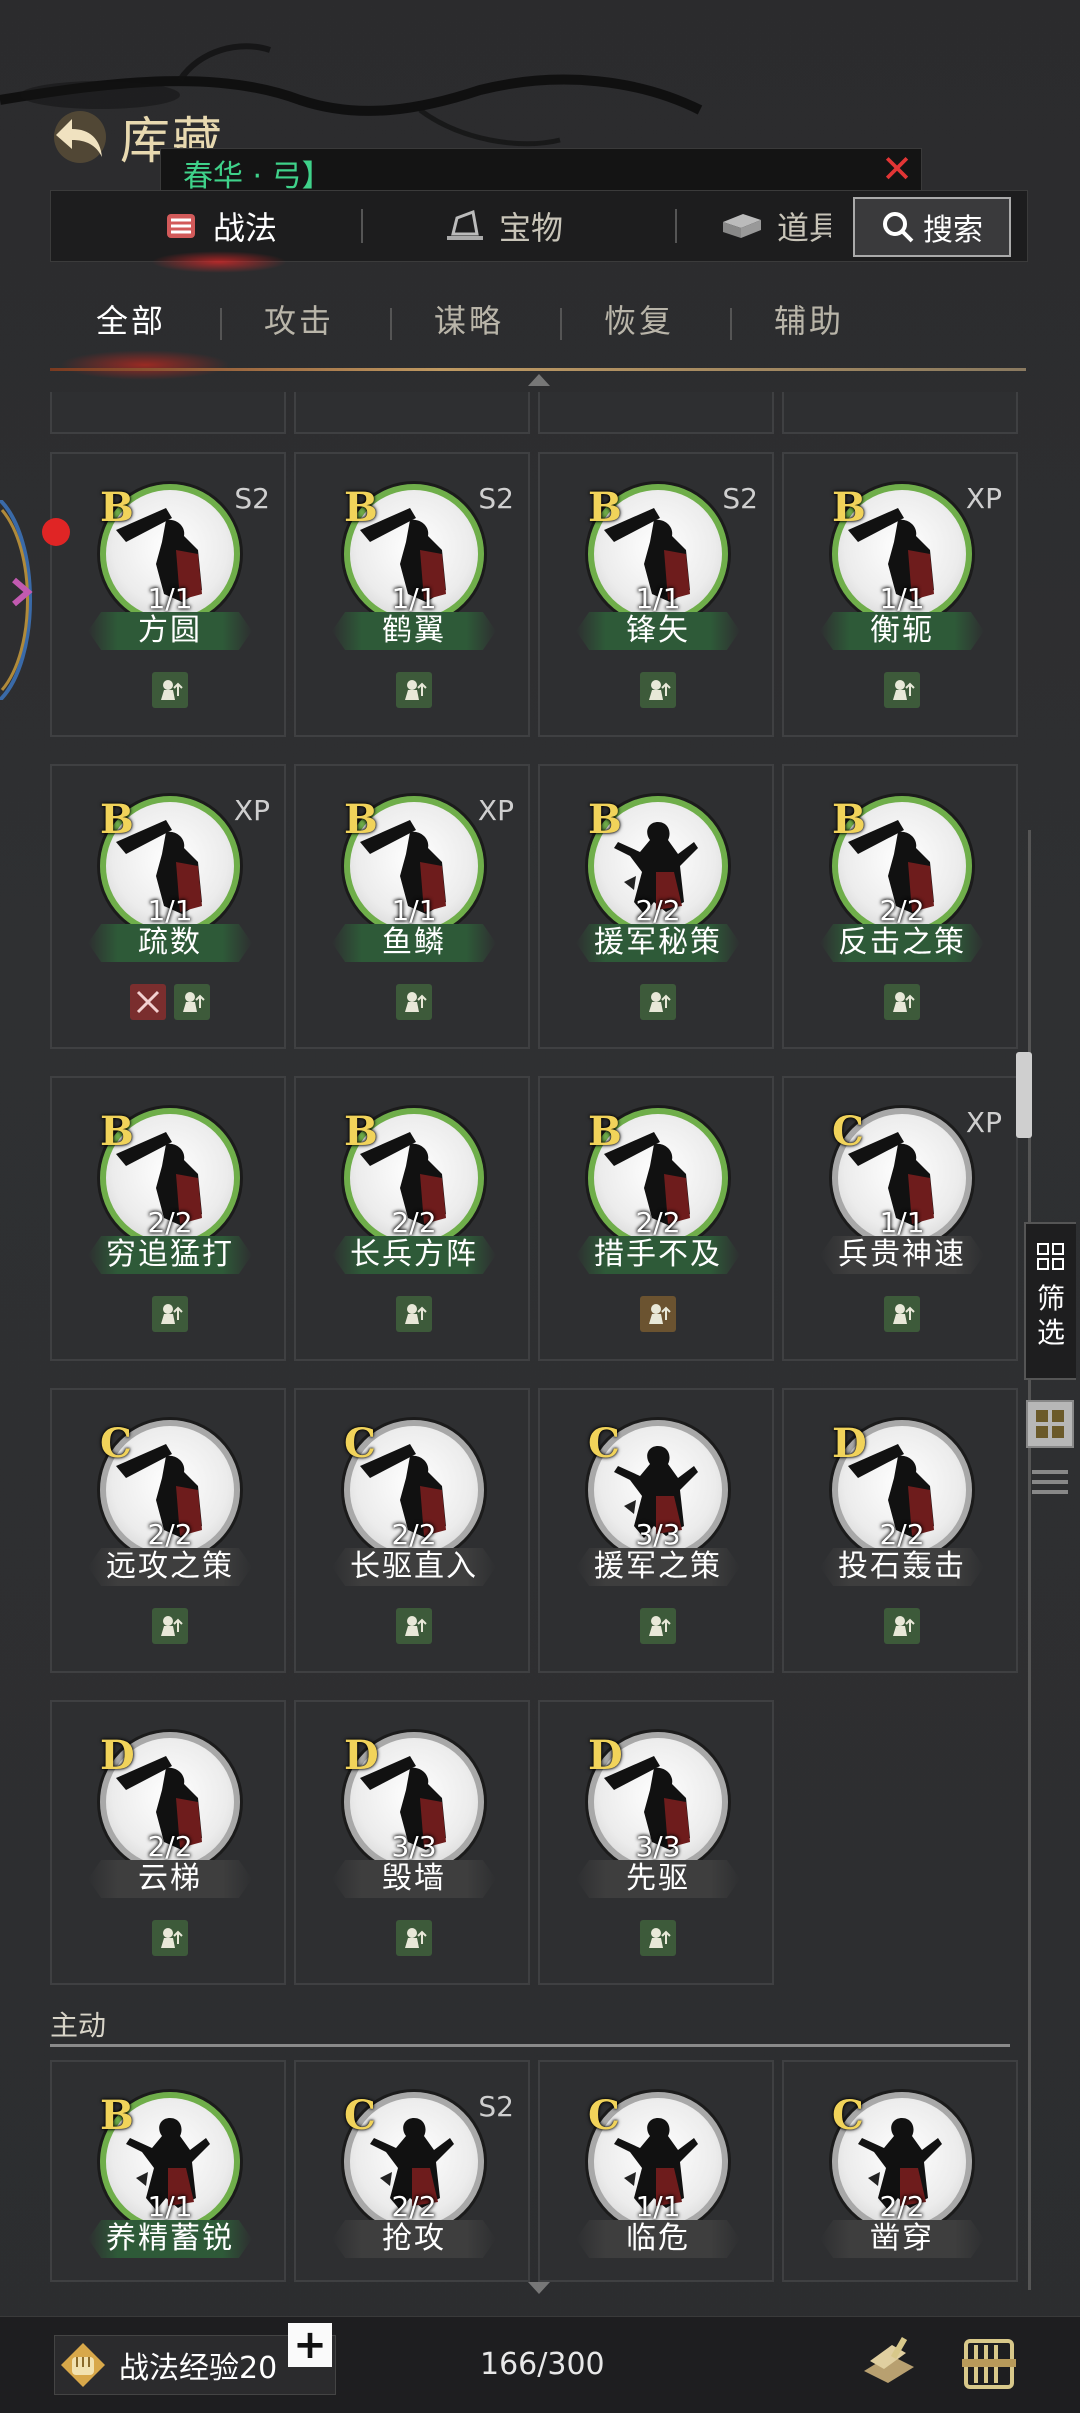  Describe the element at coordinates (412, 1530) in the screenshot. I see `tactic-card: C 2/2 长驱直入` at that location.